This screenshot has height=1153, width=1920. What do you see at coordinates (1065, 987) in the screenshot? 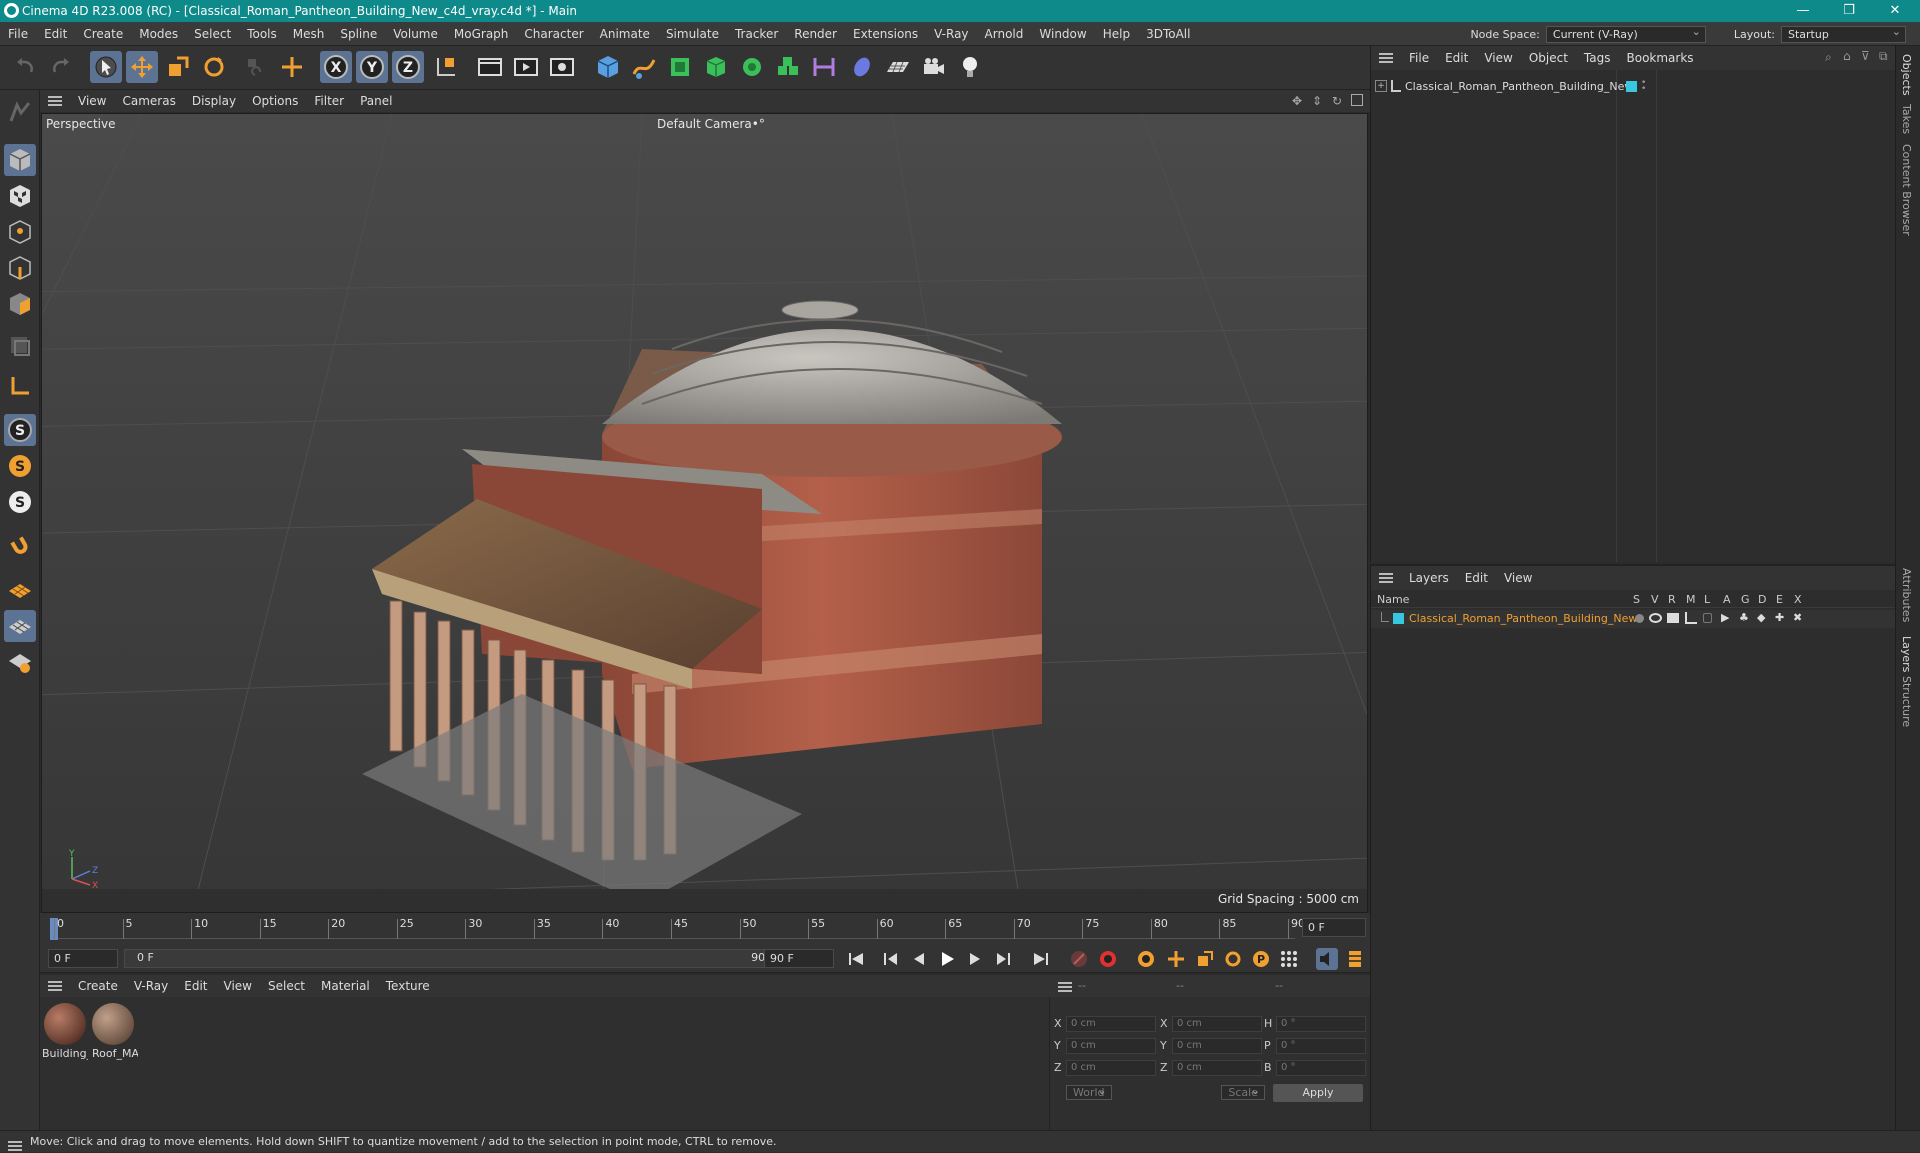
I see `coordinates-menu-icon` at bounding box center [1065, 987].